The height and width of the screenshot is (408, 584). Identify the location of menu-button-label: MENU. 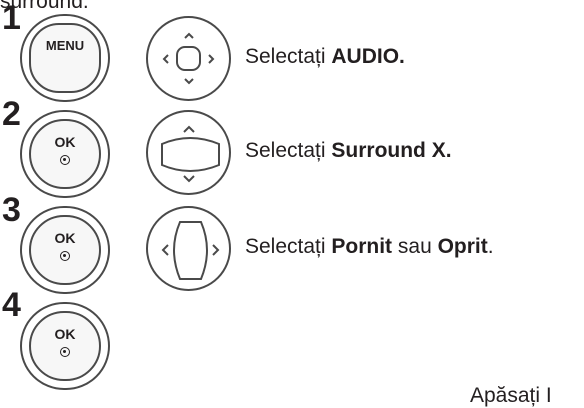
(65, 45).